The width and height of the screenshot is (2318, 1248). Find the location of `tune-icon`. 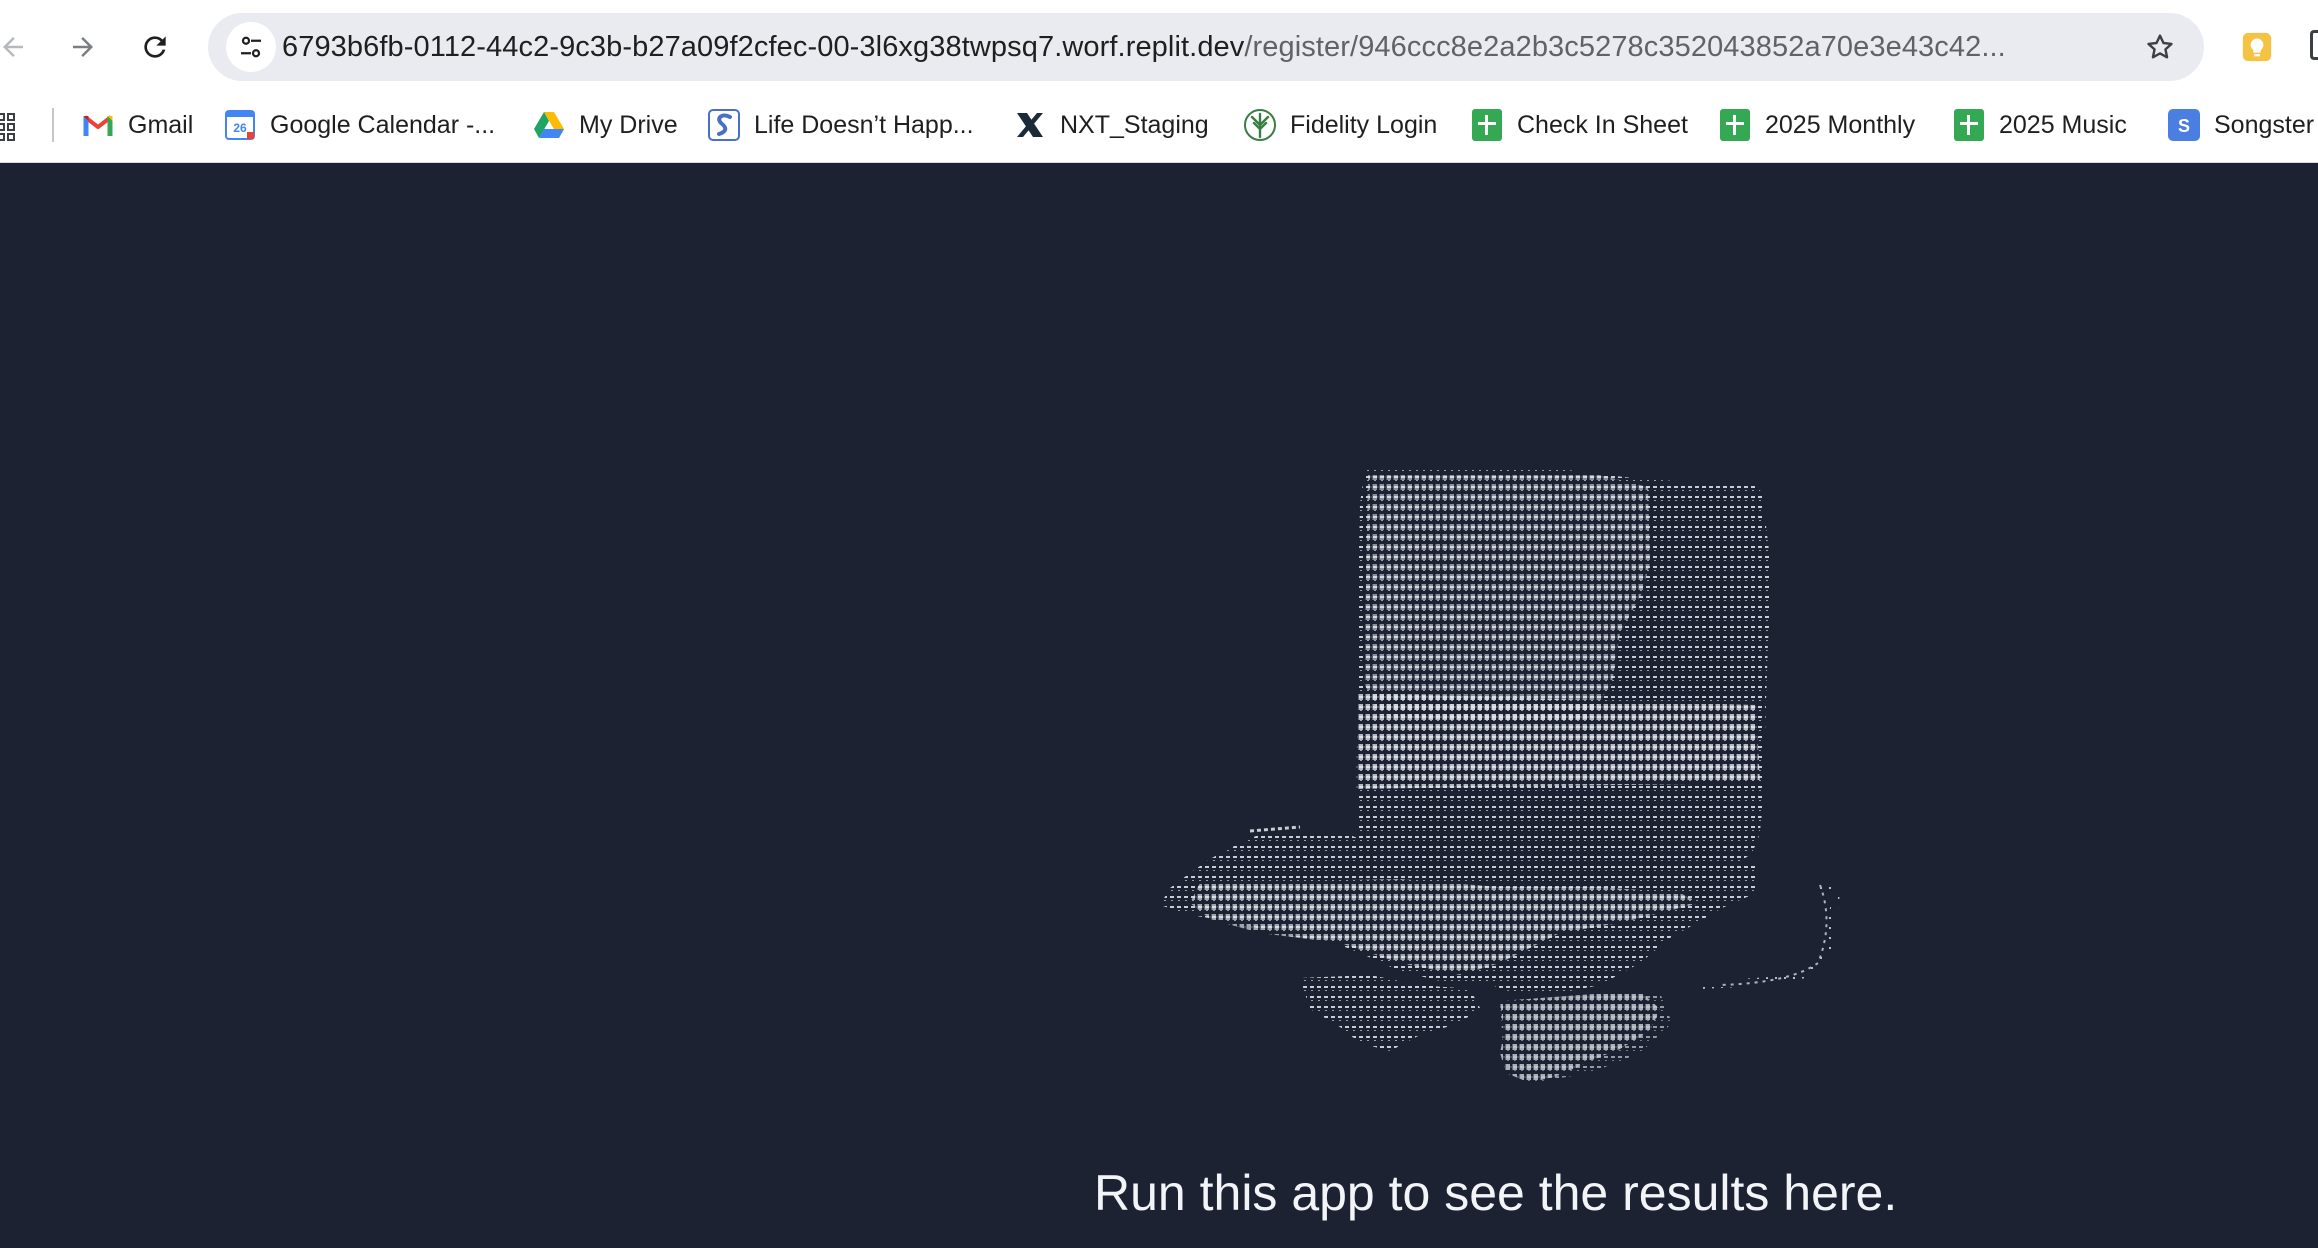

tune-icon is located at coordinates (251, 47).